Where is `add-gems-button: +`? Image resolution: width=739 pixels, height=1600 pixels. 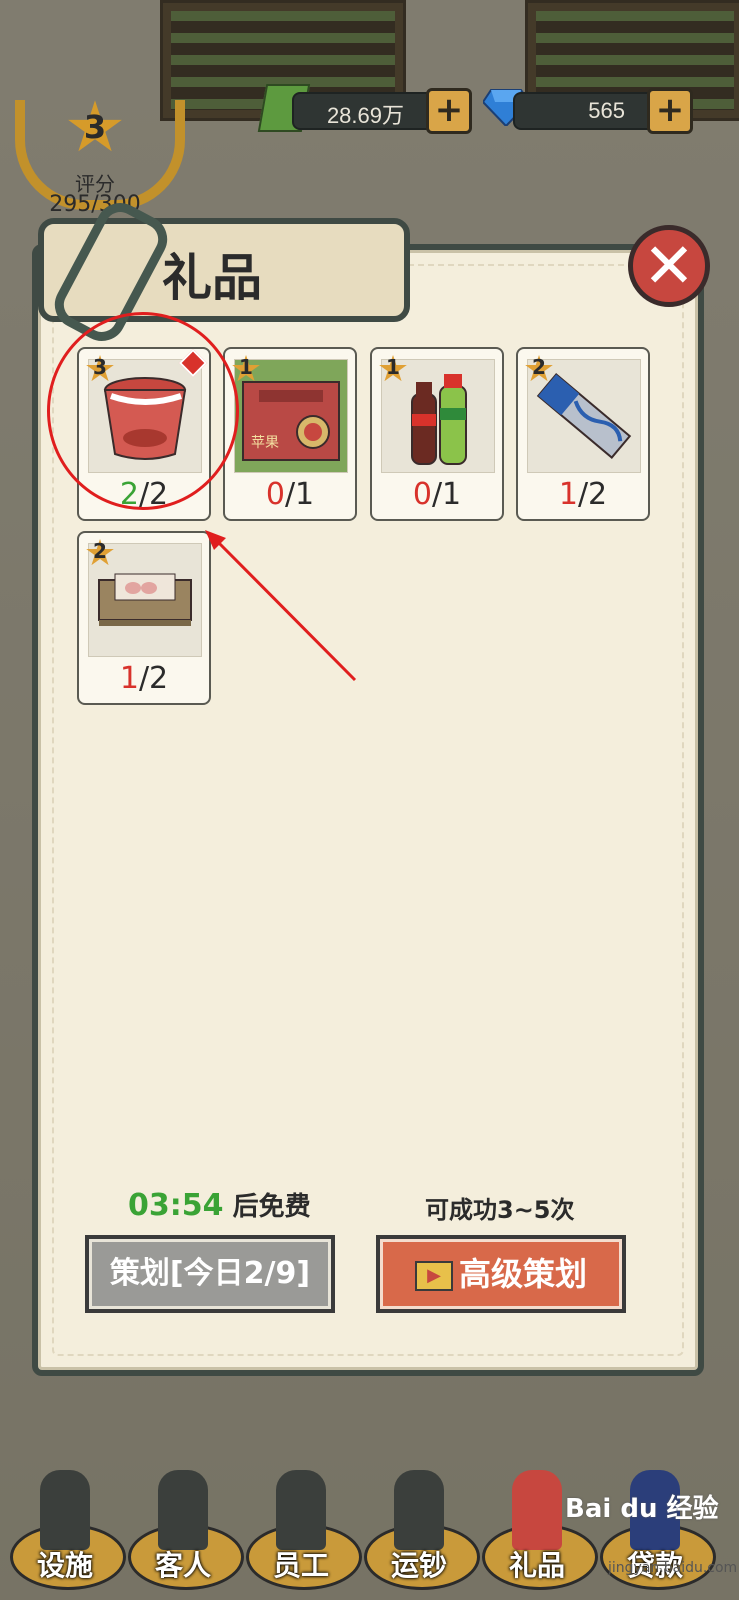
add-gems-button: + is located at coordinates (670, 111).